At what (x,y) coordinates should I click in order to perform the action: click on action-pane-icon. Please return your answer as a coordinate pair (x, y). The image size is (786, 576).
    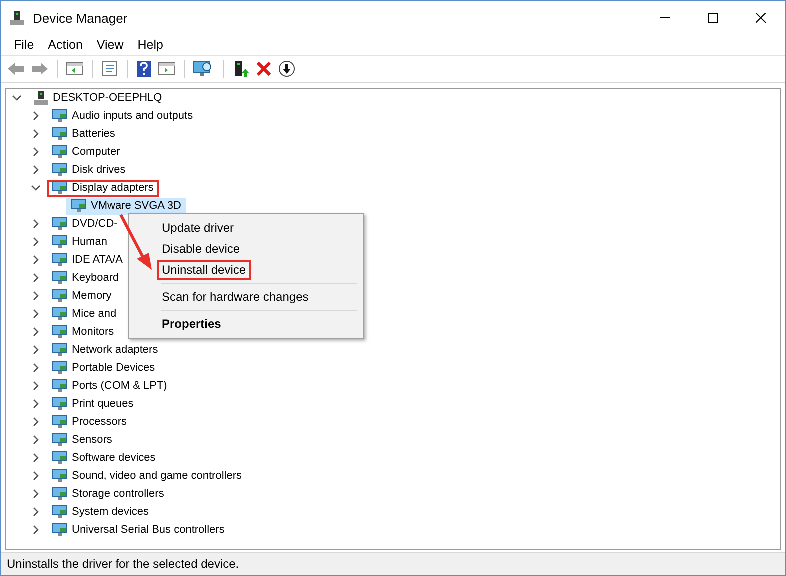
    Looking at the image, I should click on (167, 69).